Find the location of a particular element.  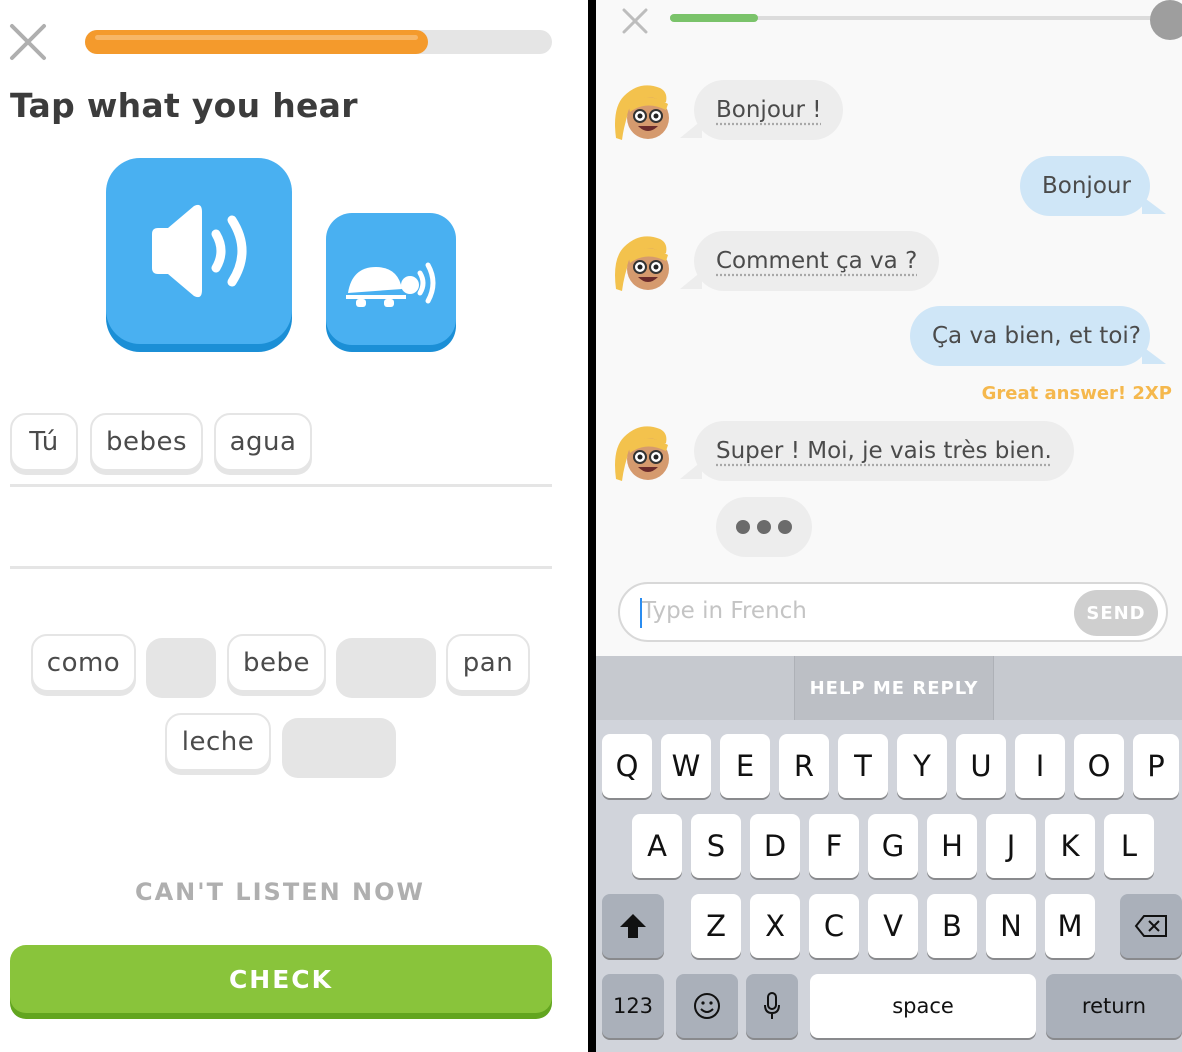

return-key: return is located at coordinates (1114, 1006).